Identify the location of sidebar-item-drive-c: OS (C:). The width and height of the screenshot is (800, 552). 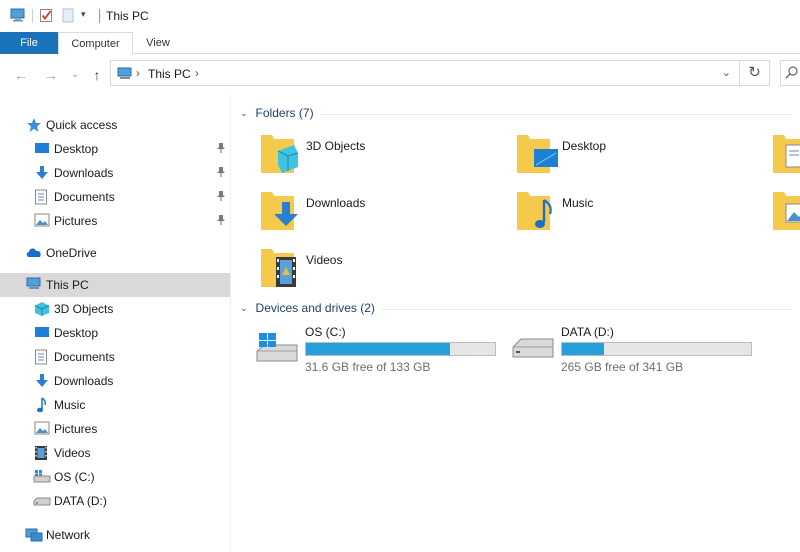
(115, 477).